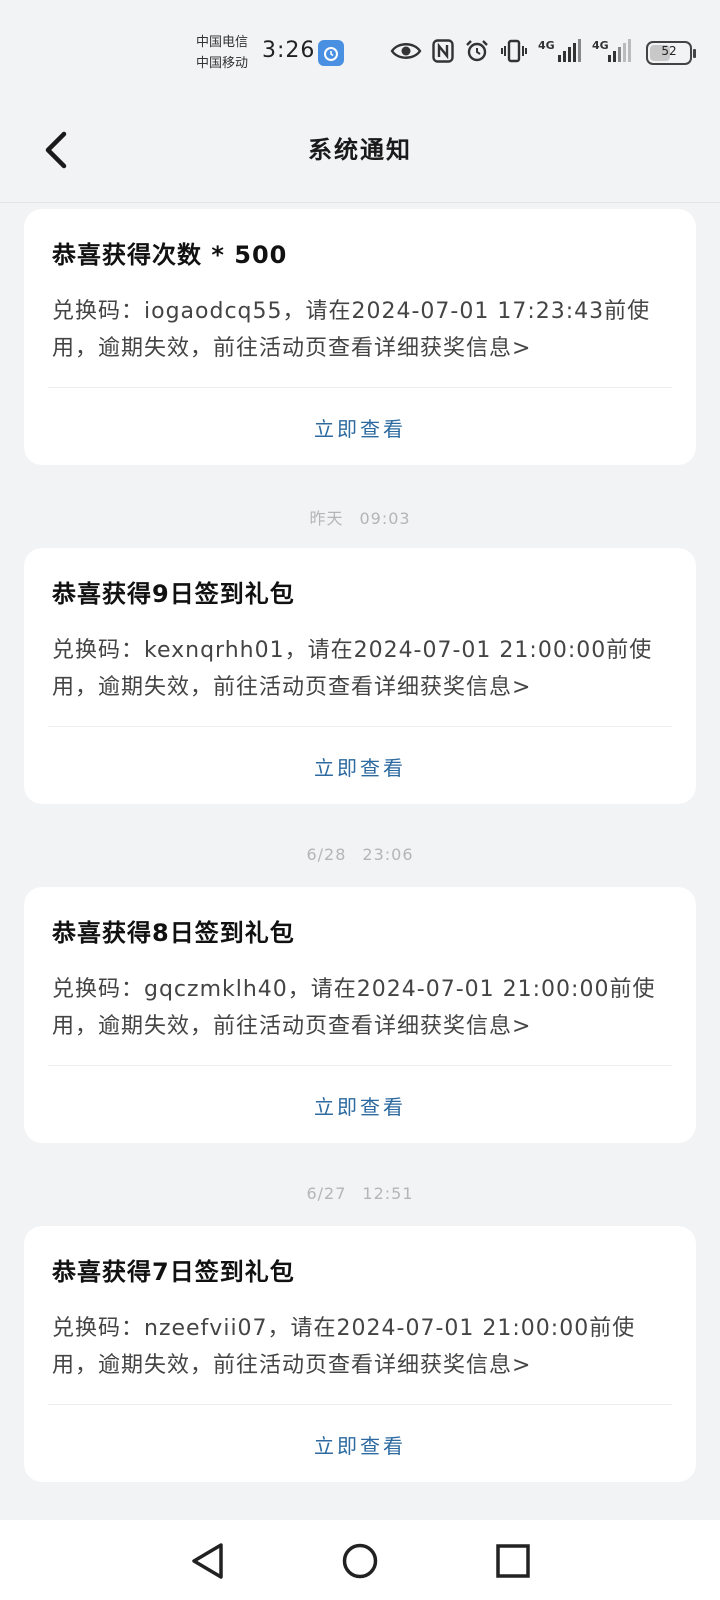  I want to click on clock-app-icon, so click(331, 53).